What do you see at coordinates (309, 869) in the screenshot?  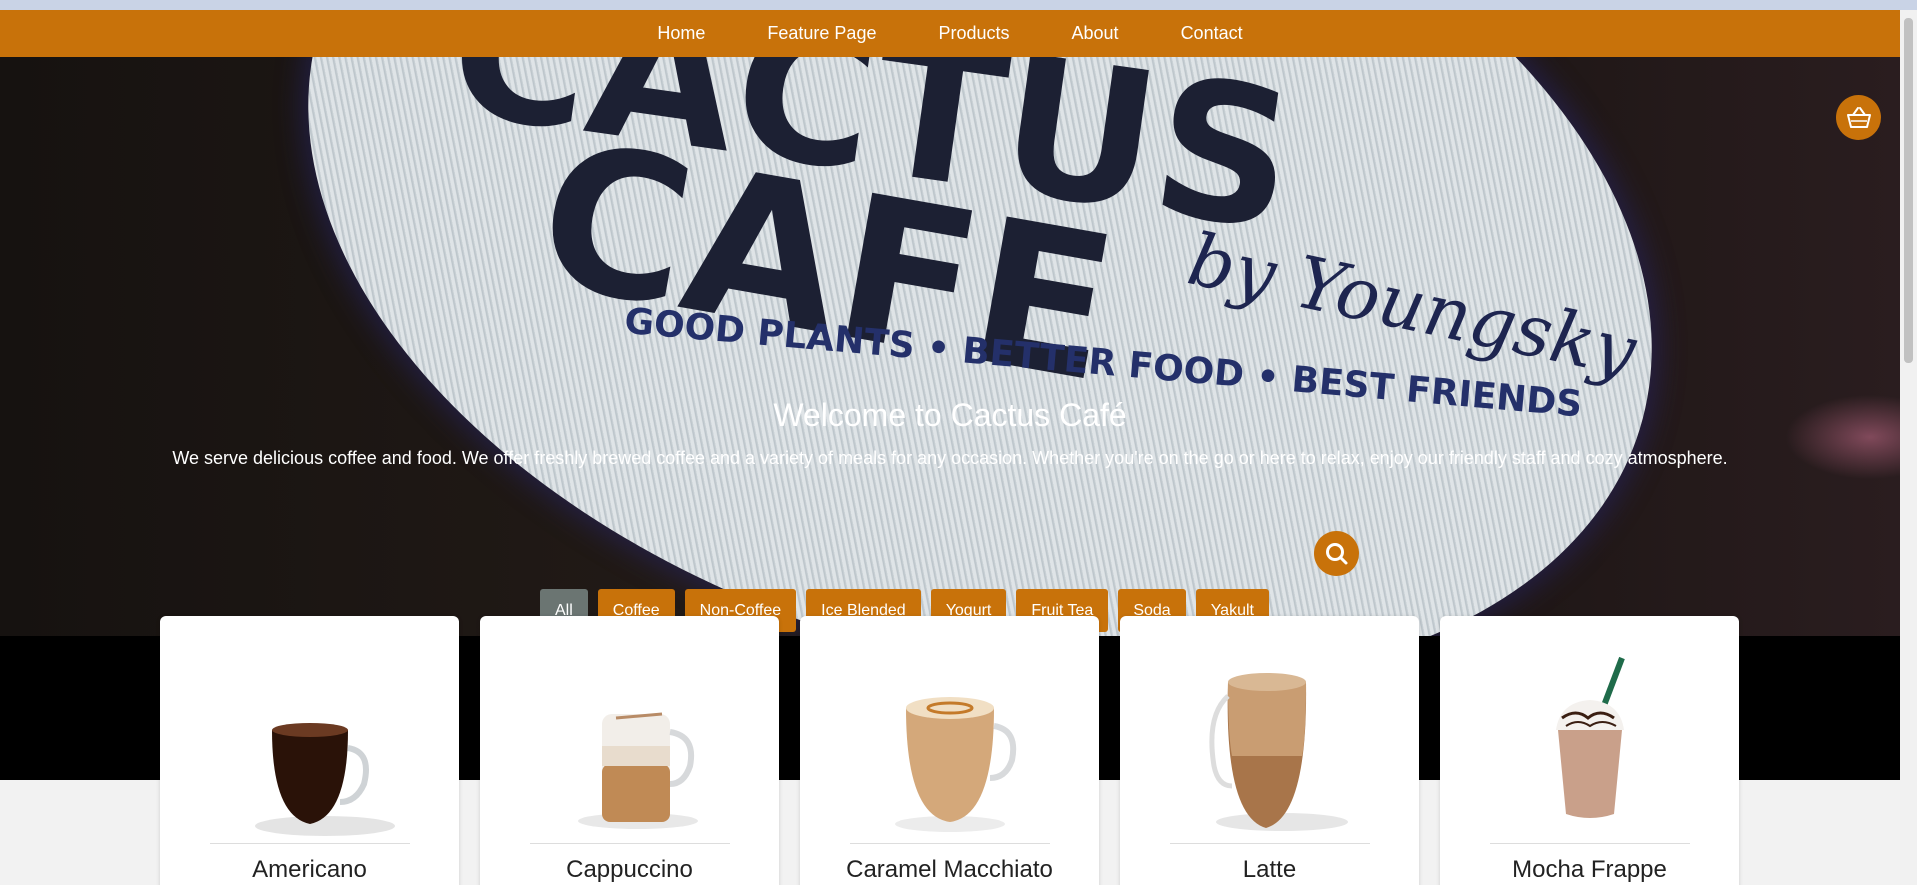 I see `product-name: Americano` at bounding box center [309, 869].